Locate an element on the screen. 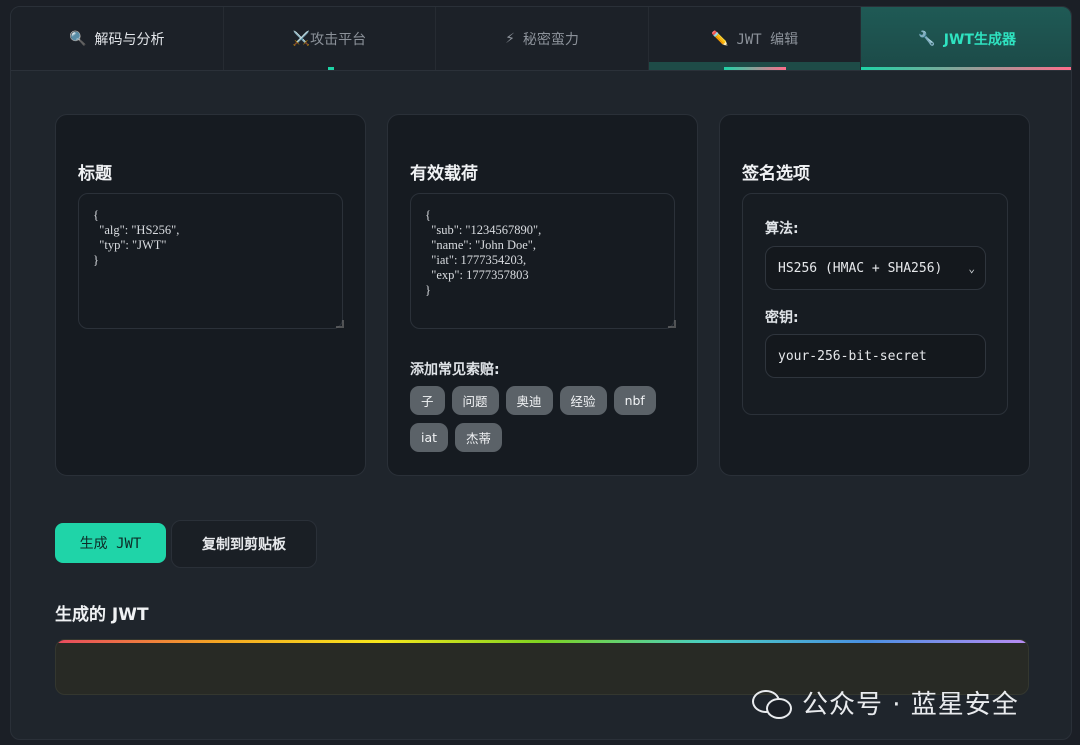 The image size is (1080, 745). tab-secret-bruteforce: ⚡ 秘密蛮力 is located at coordinates (542, 38).